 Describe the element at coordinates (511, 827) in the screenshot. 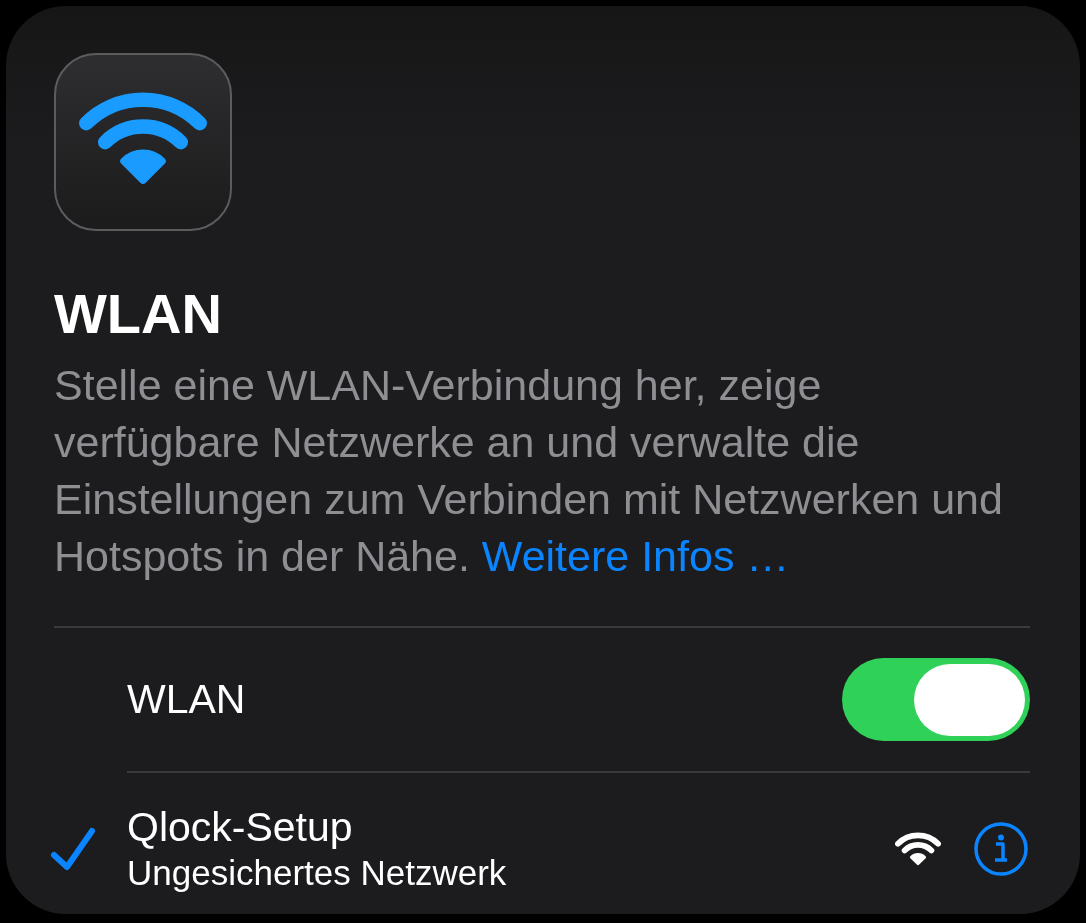

I see `network-name: Qlock-Setup` at that location.